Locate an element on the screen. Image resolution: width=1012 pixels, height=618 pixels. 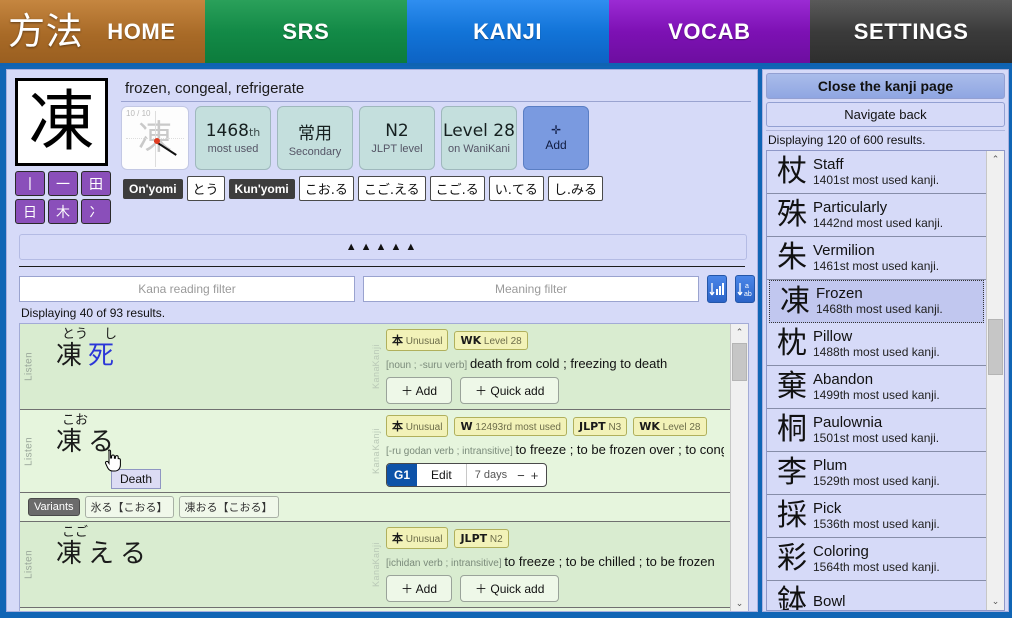
kanji-scroll-up-icon: ⌃ is located at coordinates (995, 159).